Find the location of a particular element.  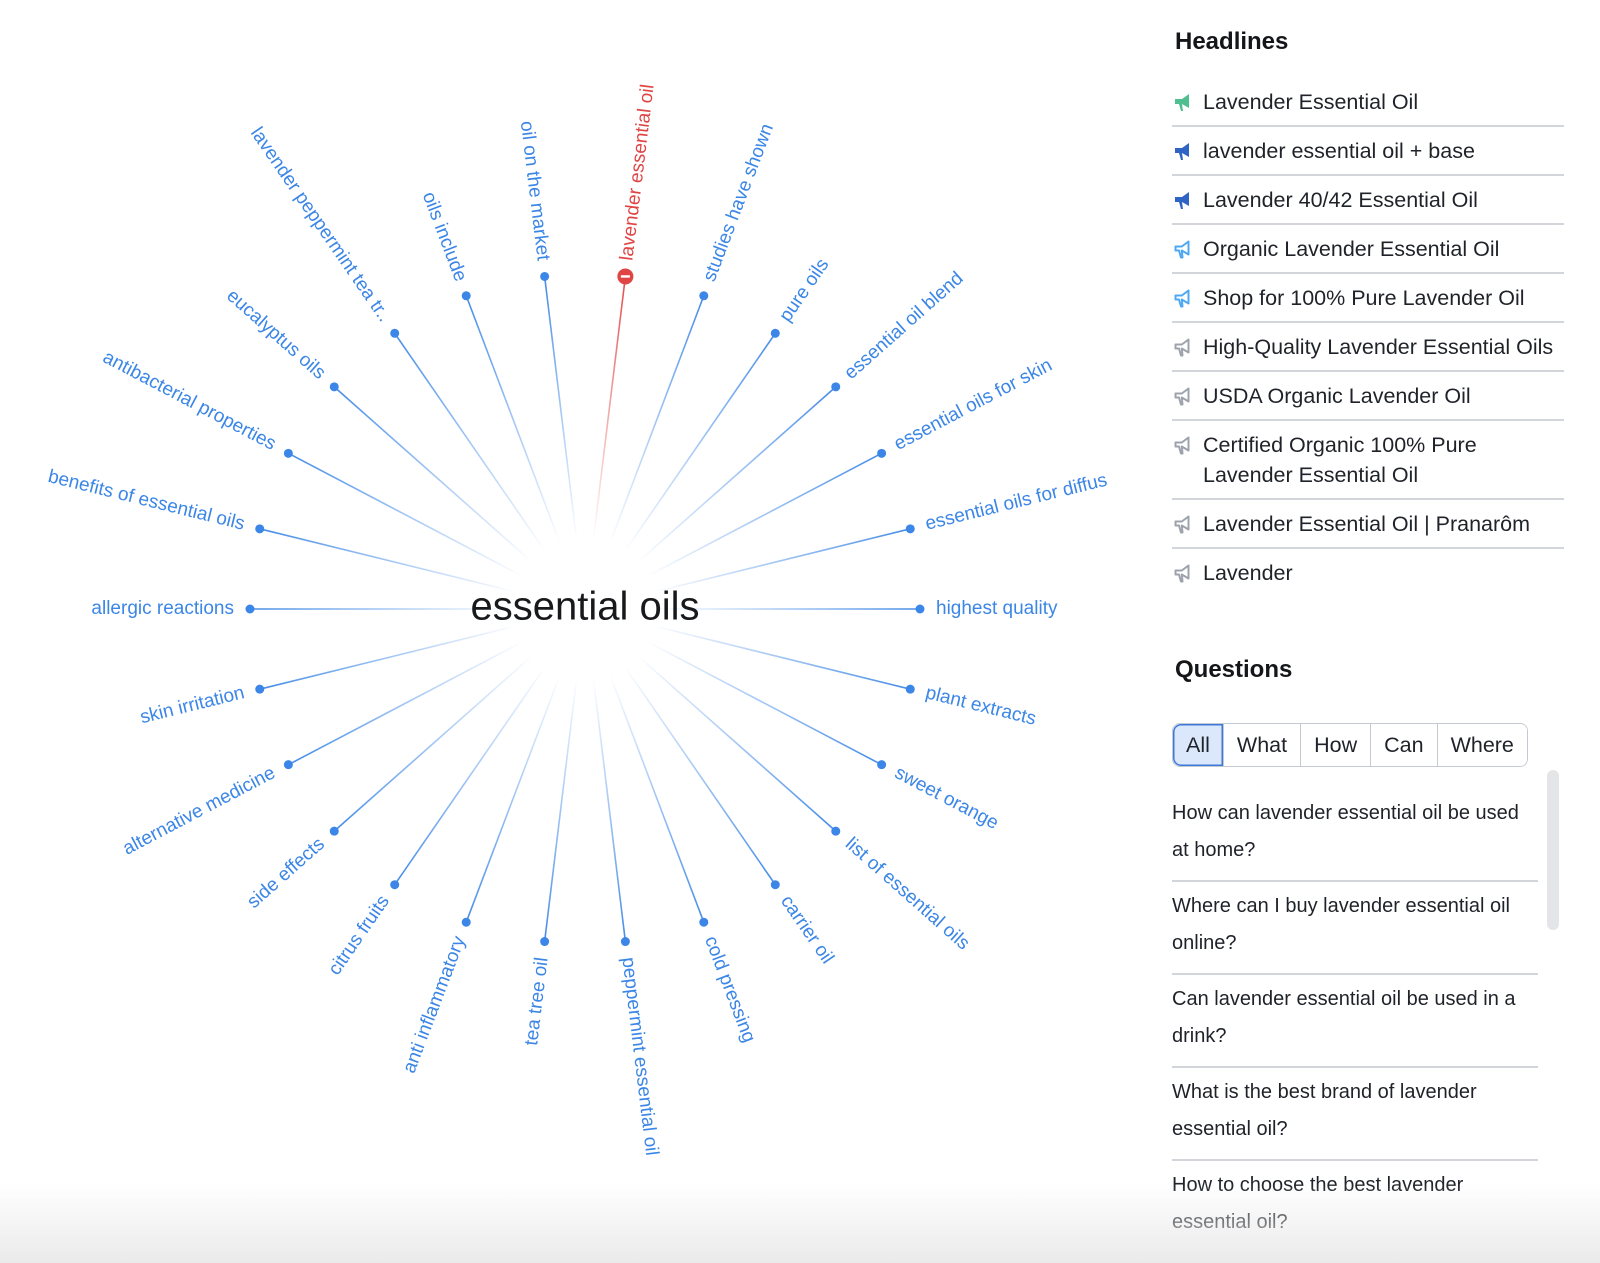

keyword-node: list of essential oils is located at coordinates (902, 890).